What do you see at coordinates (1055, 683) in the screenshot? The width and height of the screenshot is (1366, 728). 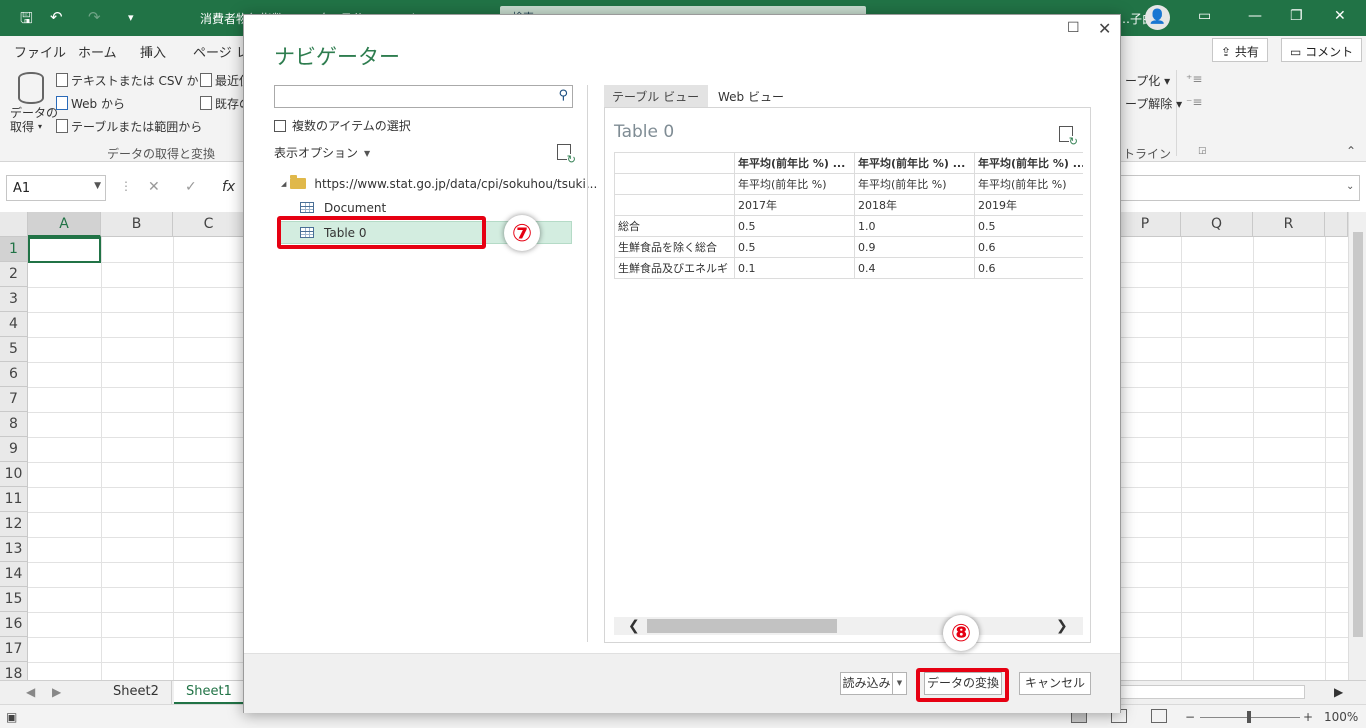 I see `cancel-button: キャンセル` at bounding box center [1055, 683].